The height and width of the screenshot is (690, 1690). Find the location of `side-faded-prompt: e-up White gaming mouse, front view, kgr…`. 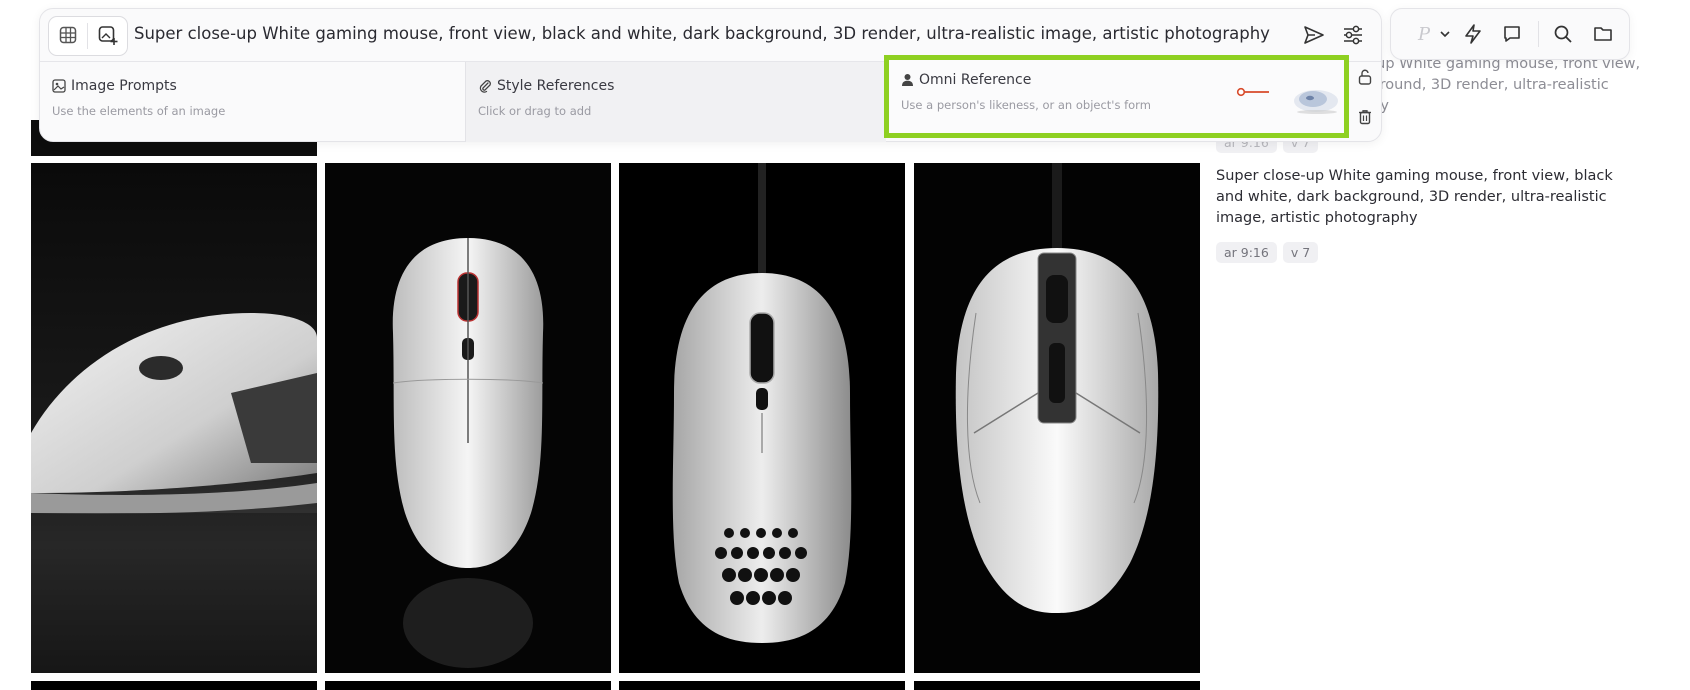

side-faded-prompt: e-up White gaming mouse, front view, kgr… is located at coordinates (1526, 85).